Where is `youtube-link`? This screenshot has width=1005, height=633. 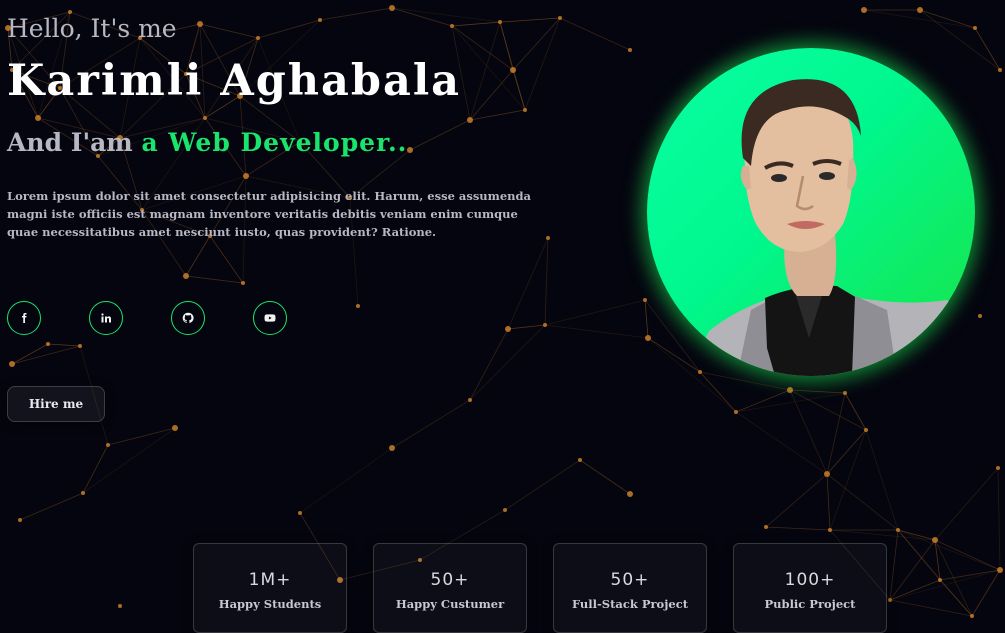
youtube-link is located at coordinates (270, 318).